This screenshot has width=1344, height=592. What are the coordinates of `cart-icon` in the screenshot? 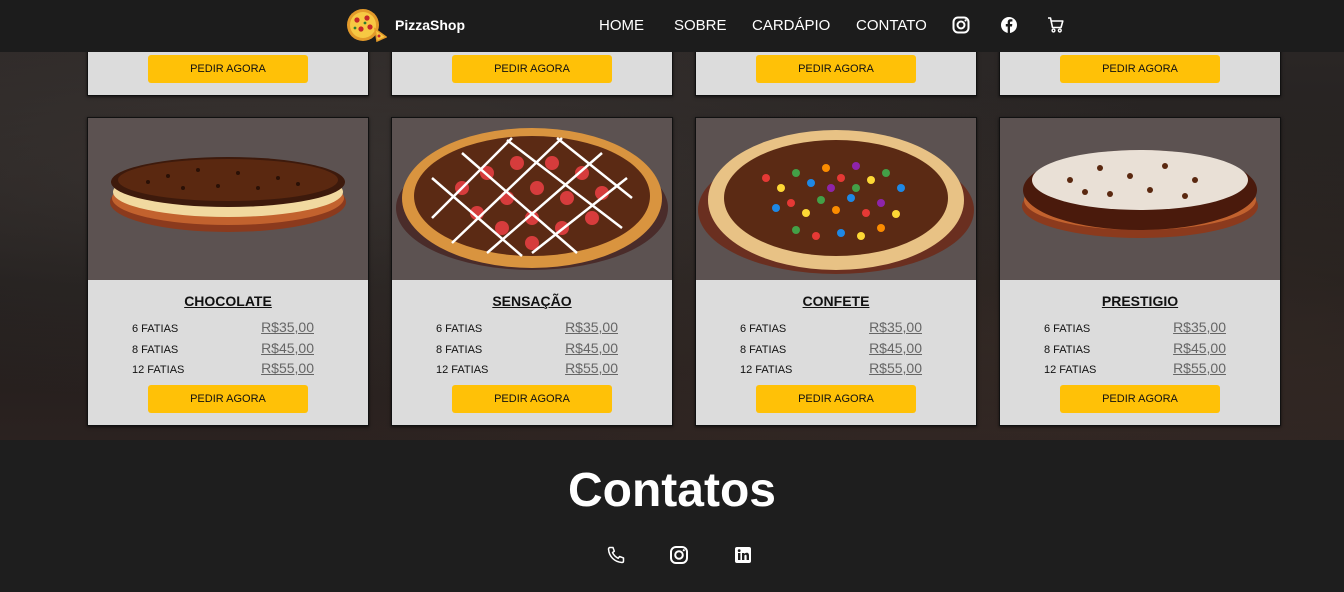 It's located at (1056, 25).